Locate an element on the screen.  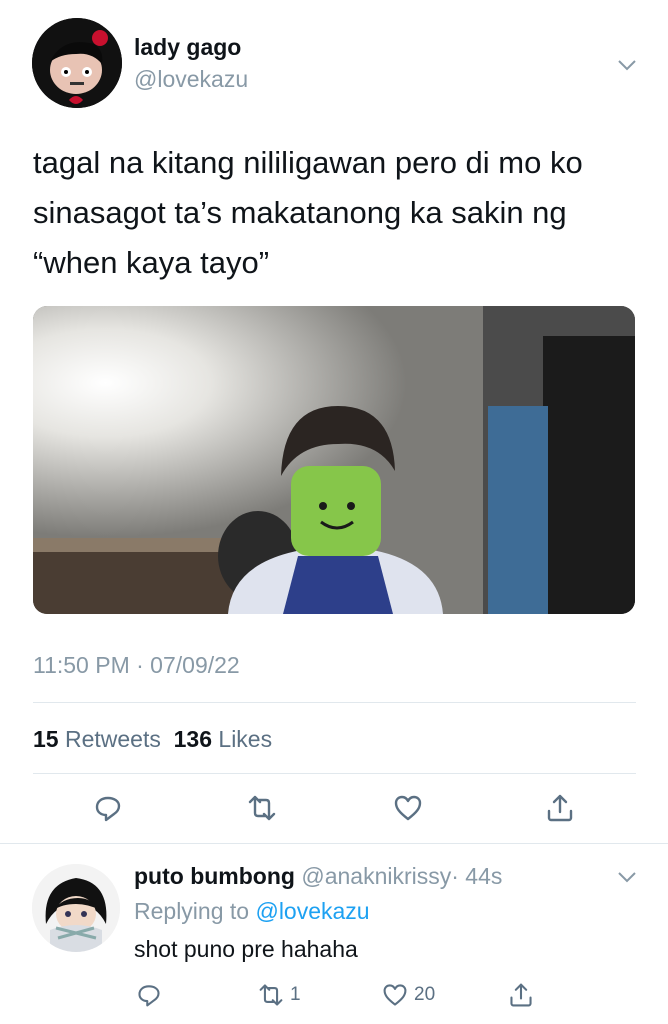
reply-like-button: 20 is located at coordinates (408, 995).